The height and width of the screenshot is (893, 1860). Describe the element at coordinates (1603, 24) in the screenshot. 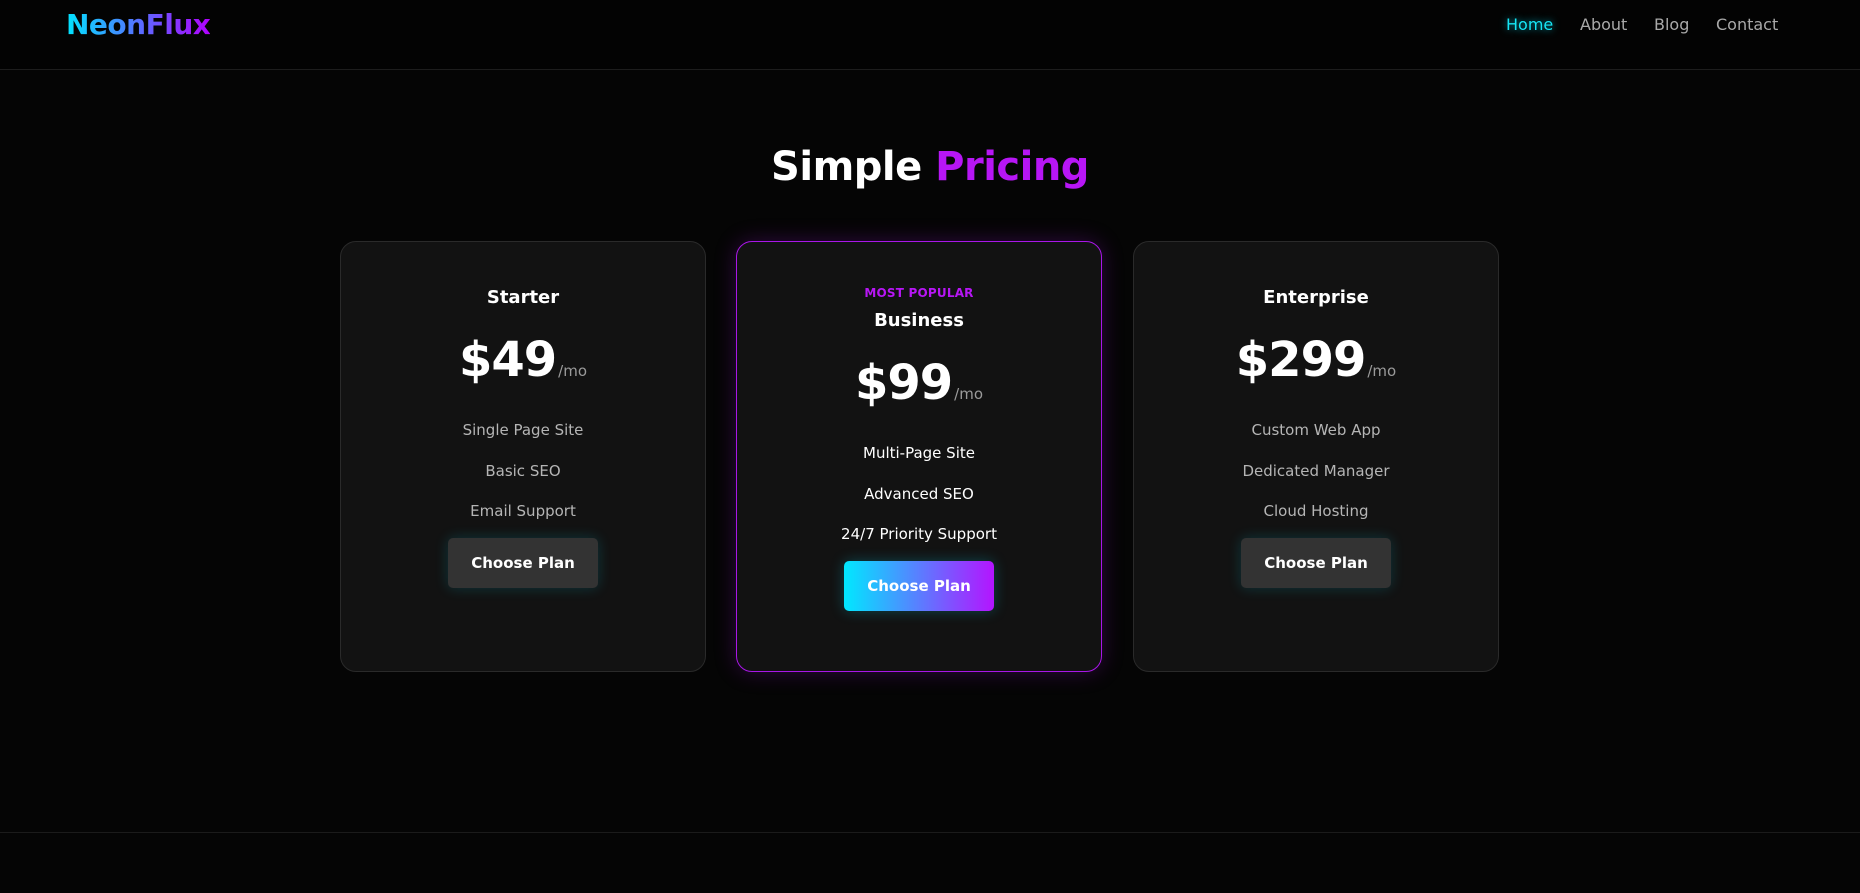

I see `nav-link-about: About` at that location.